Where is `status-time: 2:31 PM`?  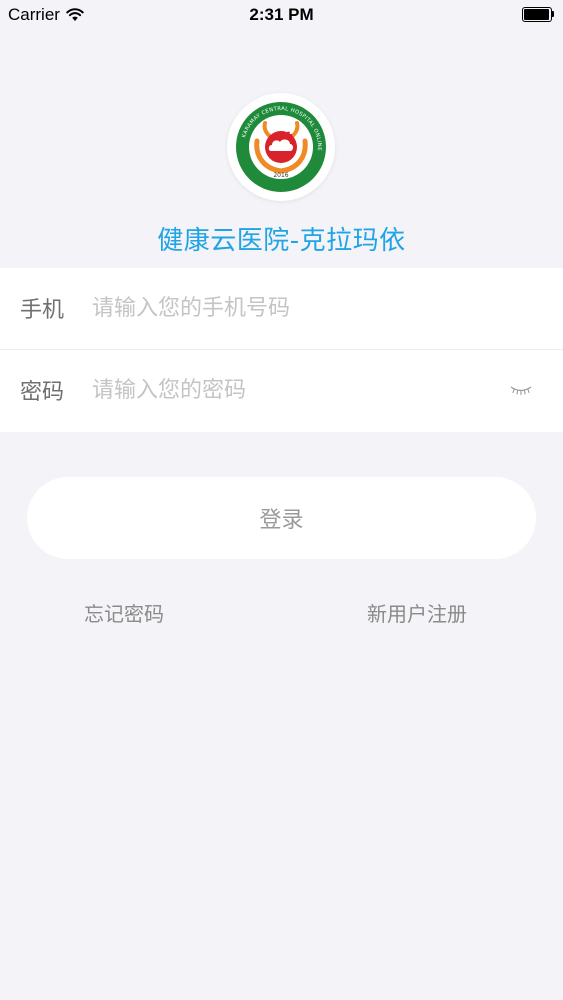 status-time: 2:31 PM is located at coordinates (281, 14).